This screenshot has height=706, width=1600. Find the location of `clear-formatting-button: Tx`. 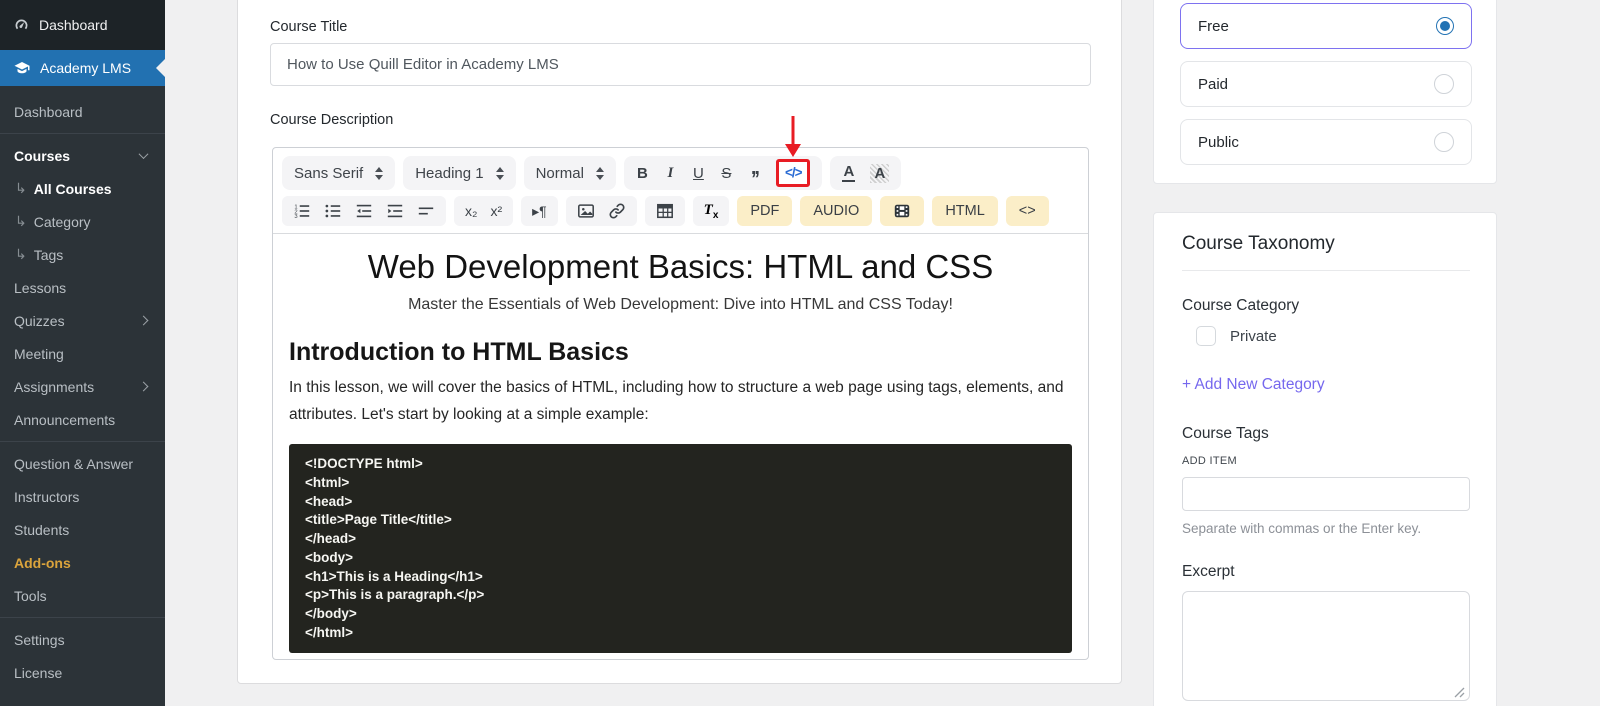

clear-formatting-button: Tx is located at coordinates (711, 211).